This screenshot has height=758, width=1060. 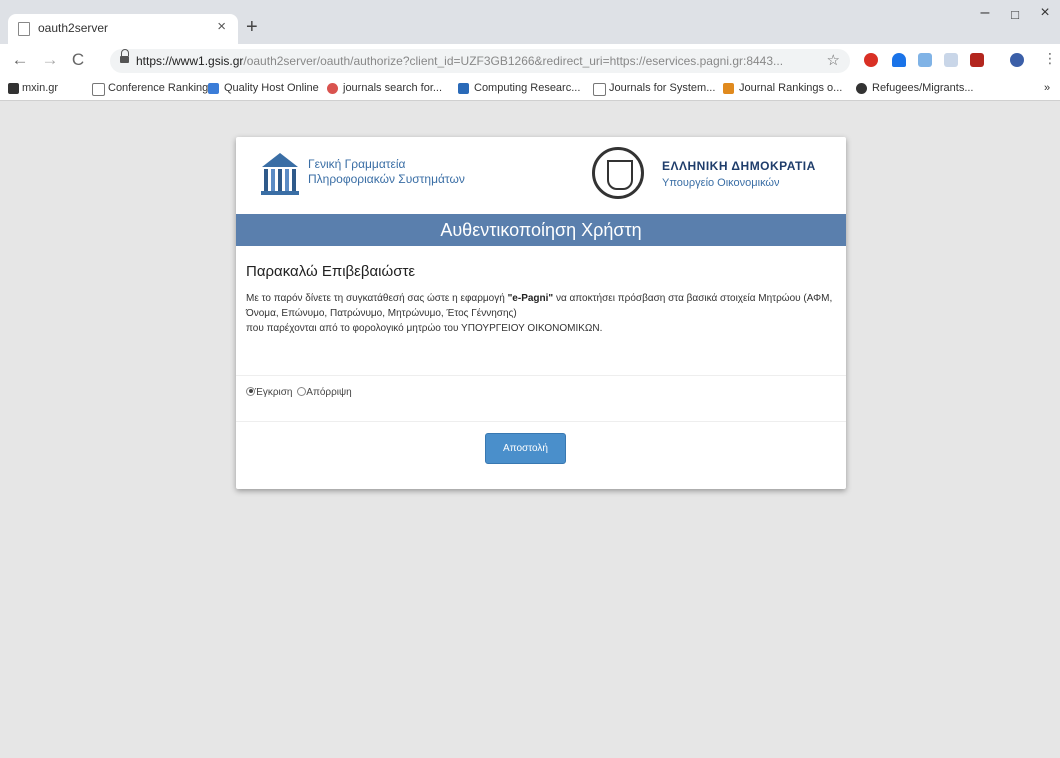 I want to click on app-name: "e-Pagni", so click(x=530, y=298).